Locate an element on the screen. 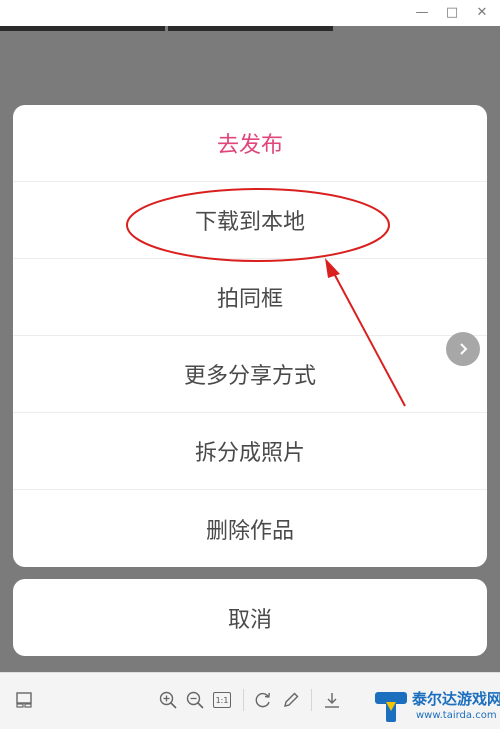 The width and height of the screenshot is (500, 729). publish-option: 去发布 is located at coordinates (250, 143).